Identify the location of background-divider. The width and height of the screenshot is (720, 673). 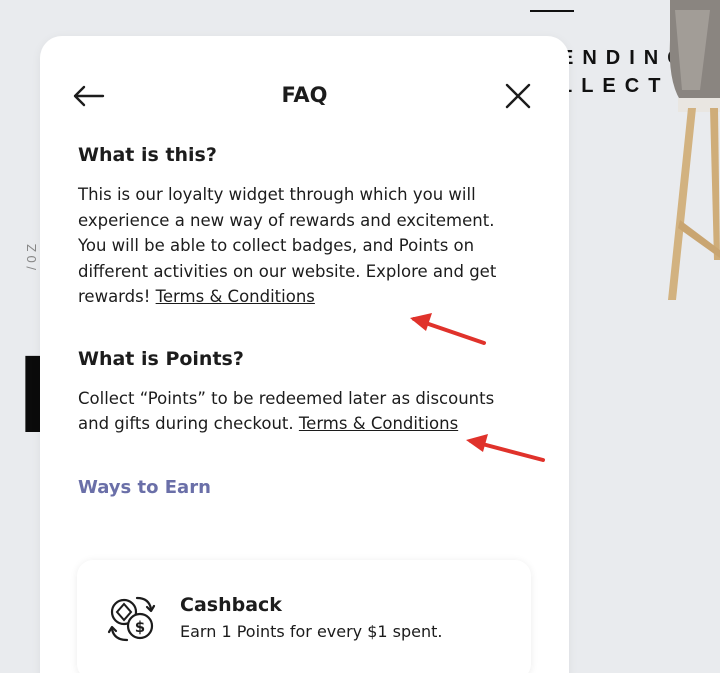
(552, 11).